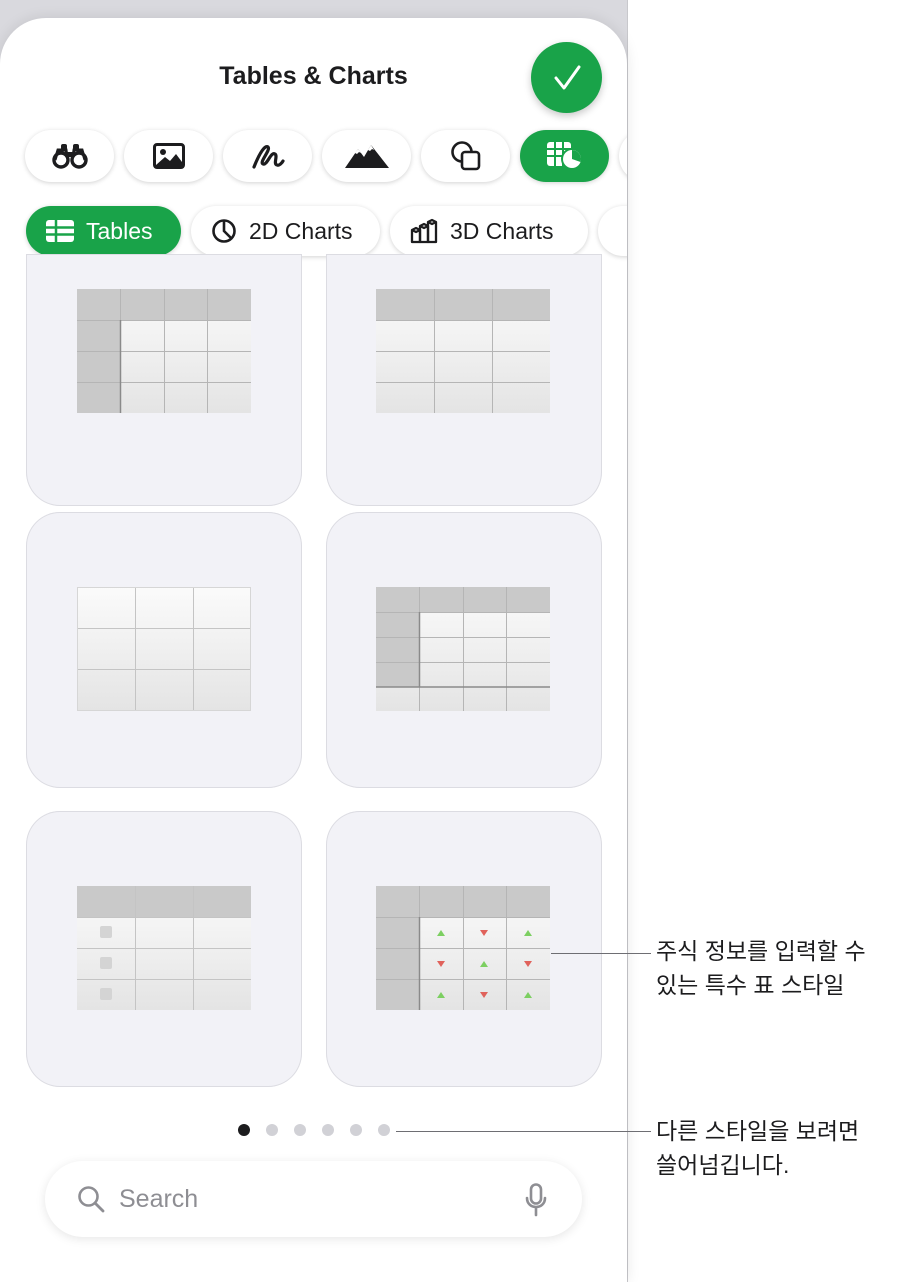 Image resolution: width=907 pixels, height=1282 pixels. What do you see at coordinates (424, 231) in the screenshot?
I see `bar-3d-icon` at bounding box center [424, 231].